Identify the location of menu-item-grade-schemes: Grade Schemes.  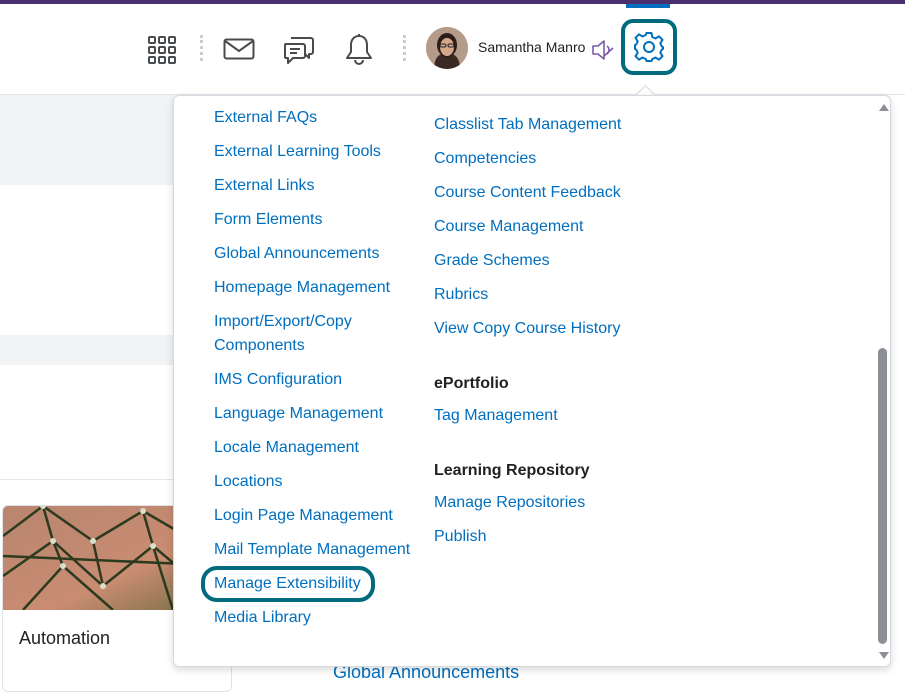
(564, 266).